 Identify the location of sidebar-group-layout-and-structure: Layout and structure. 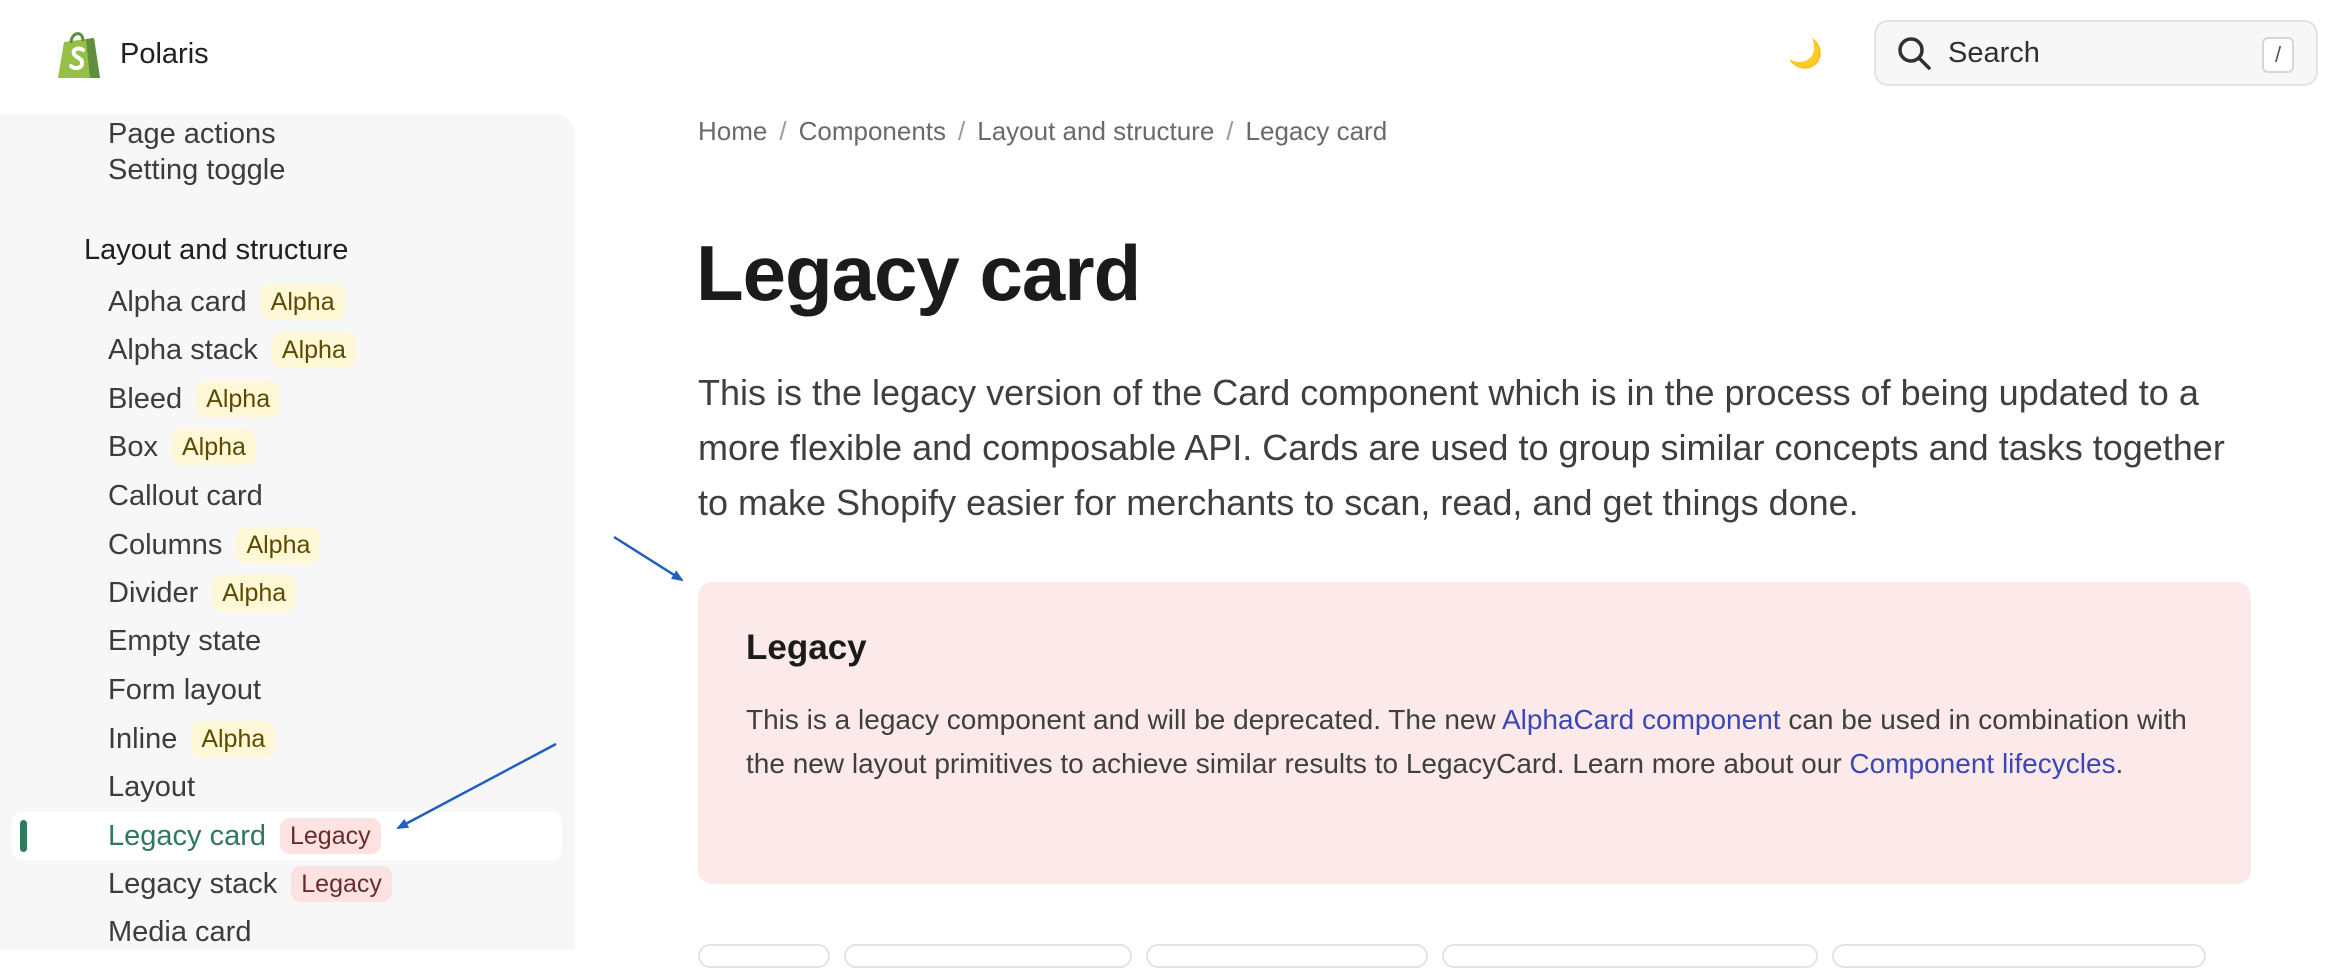
(216, 250).